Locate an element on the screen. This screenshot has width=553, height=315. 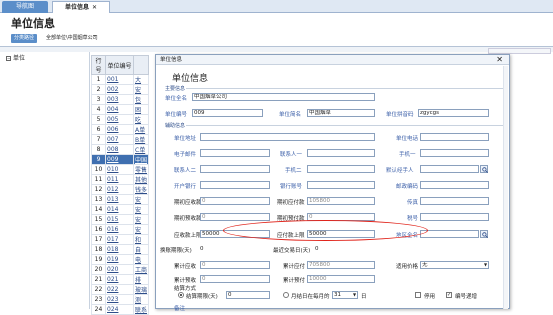
settle-days-input: 0 is located at coordinates (248, 295).